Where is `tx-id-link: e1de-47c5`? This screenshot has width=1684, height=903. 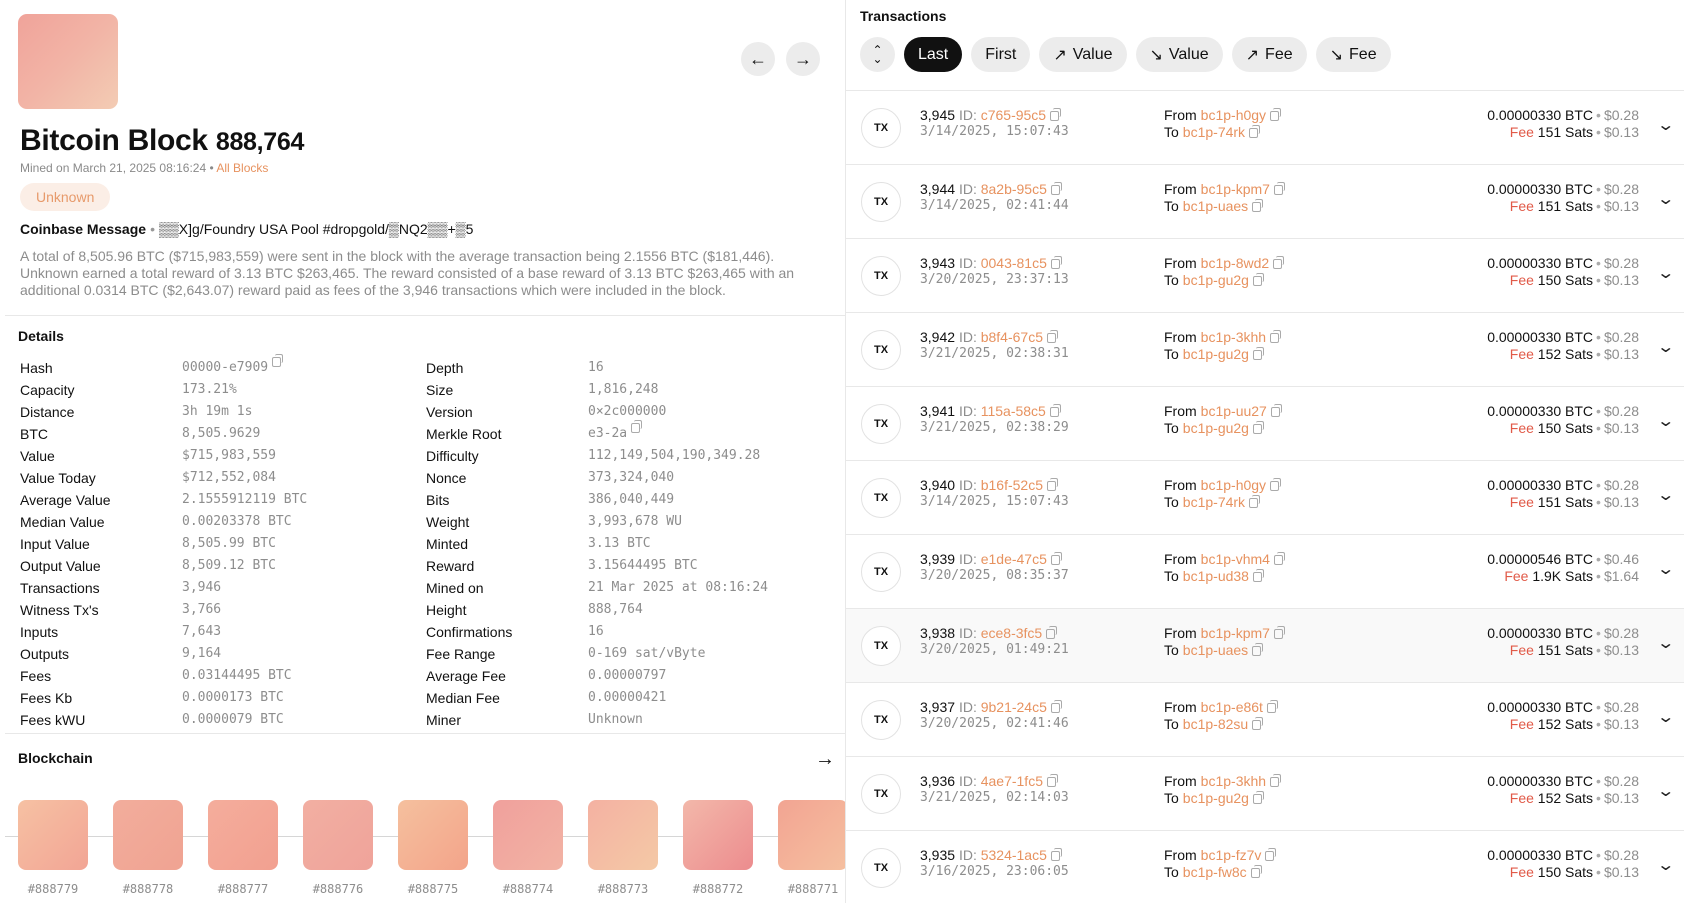 tx-id-link: e1de-47c5 is located at coordinates (1014, 559).